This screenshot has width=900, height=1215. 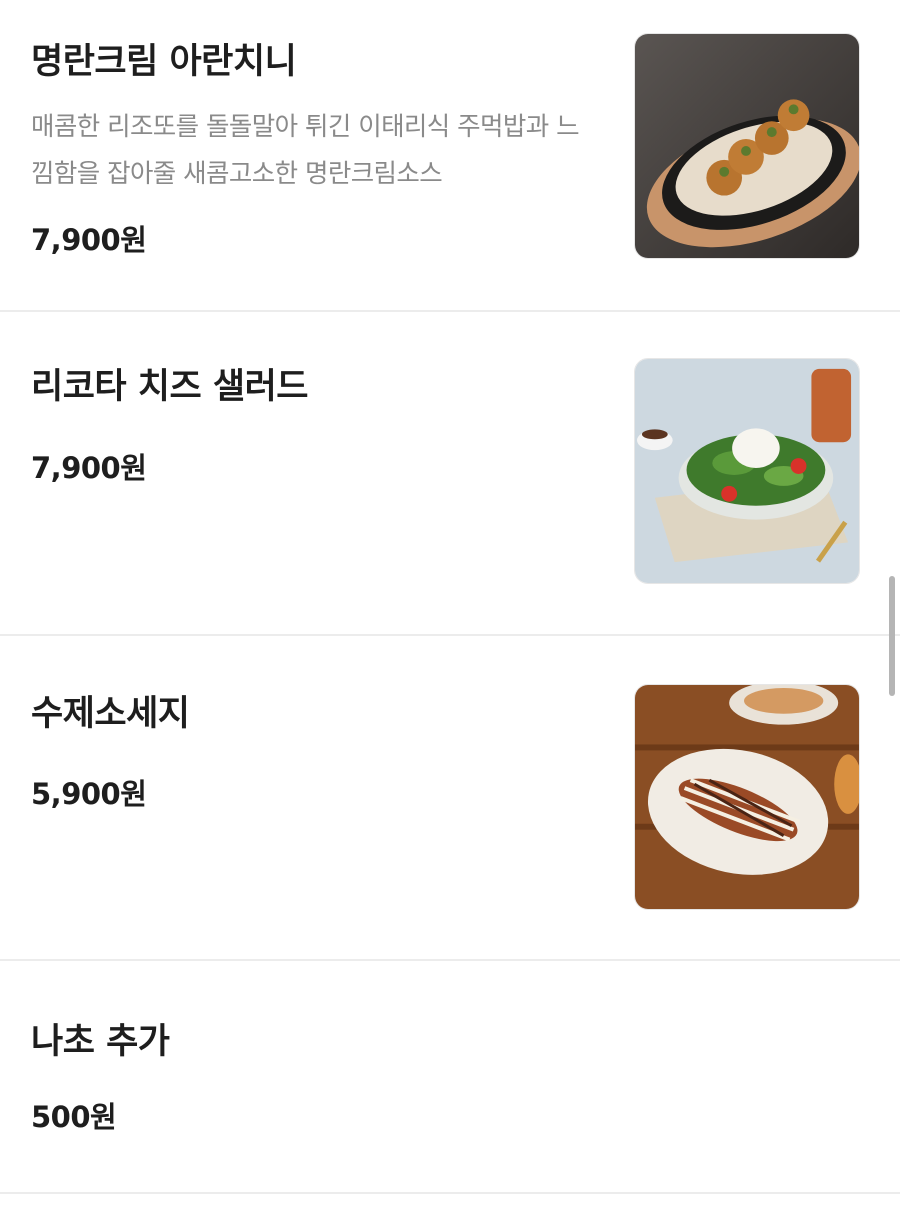 I want to click on menu-item-name: 나초 추가, so click(x=100, y=1042).